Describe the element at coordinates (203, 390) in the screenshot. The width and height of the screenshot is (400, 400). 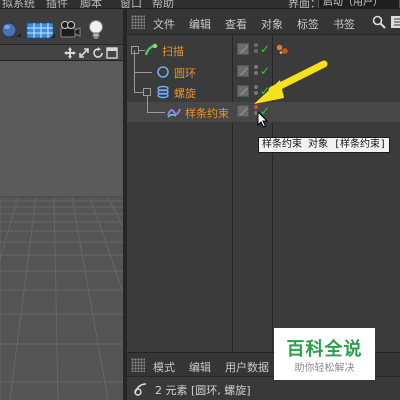
I see `selection-status: 2 元素 [圆环, 螺旋]` at that location.